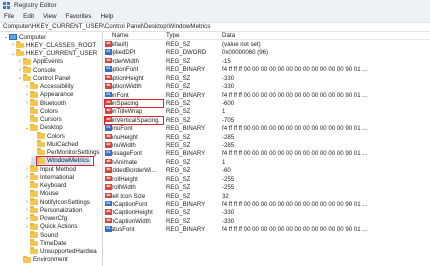 Image resolution: width=430 pixels, height=266 pixels. I want to click on tree-item: › Bluetooth, so click(46, 102).